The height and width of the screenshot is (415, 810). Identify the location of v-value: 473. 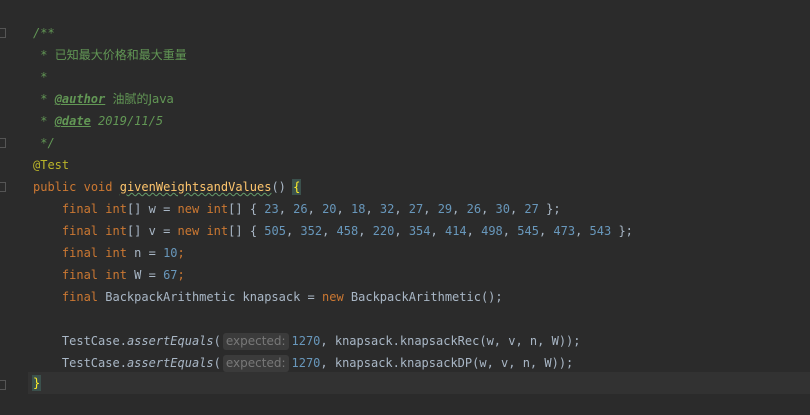
(564, 231).